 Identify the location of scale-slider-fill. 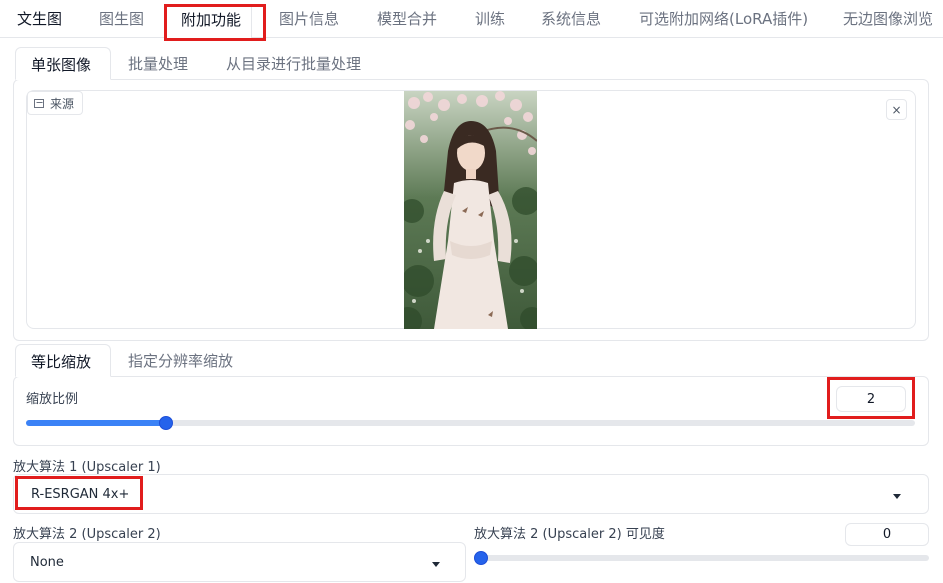
(96, 423).